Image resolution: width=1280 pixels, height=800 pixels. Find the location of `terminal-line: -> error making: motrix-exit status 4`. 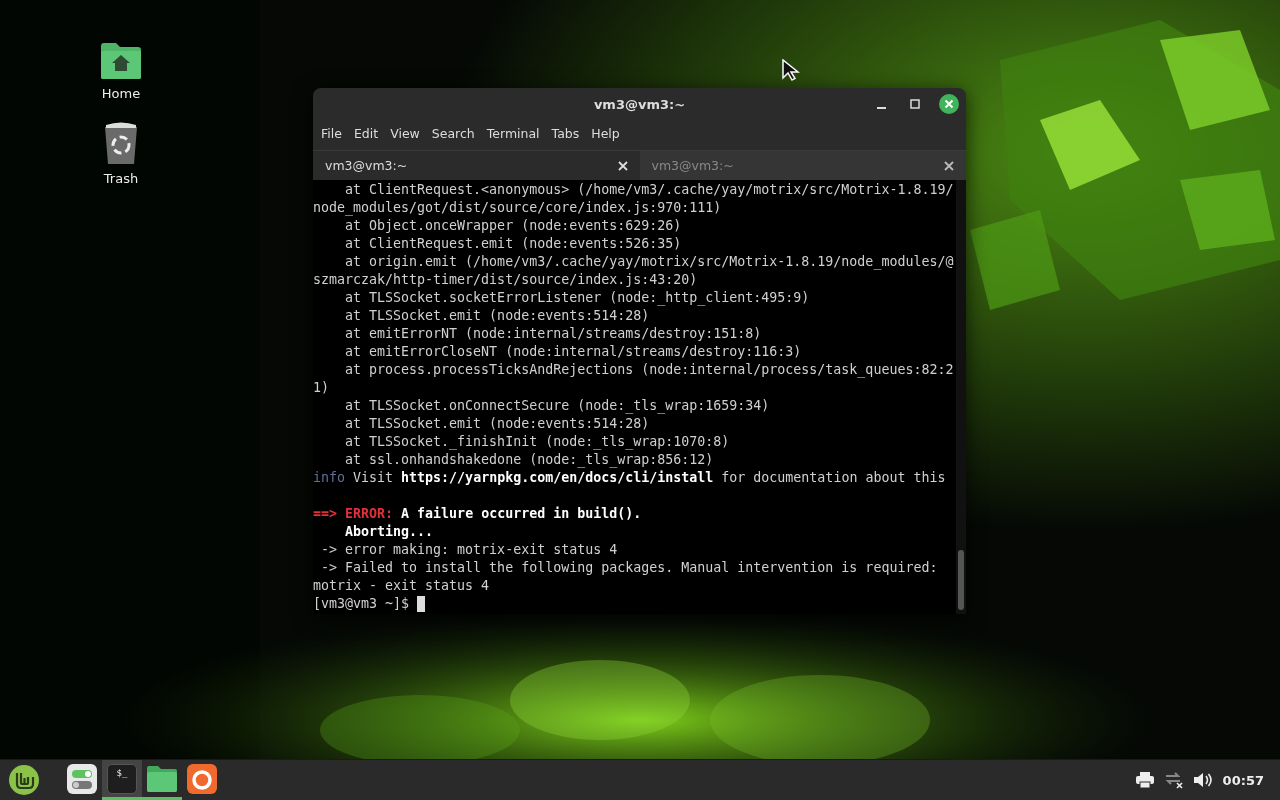

terminal-line: -> error making: motrix-exit status 4 is located at coordinates (469, 550).